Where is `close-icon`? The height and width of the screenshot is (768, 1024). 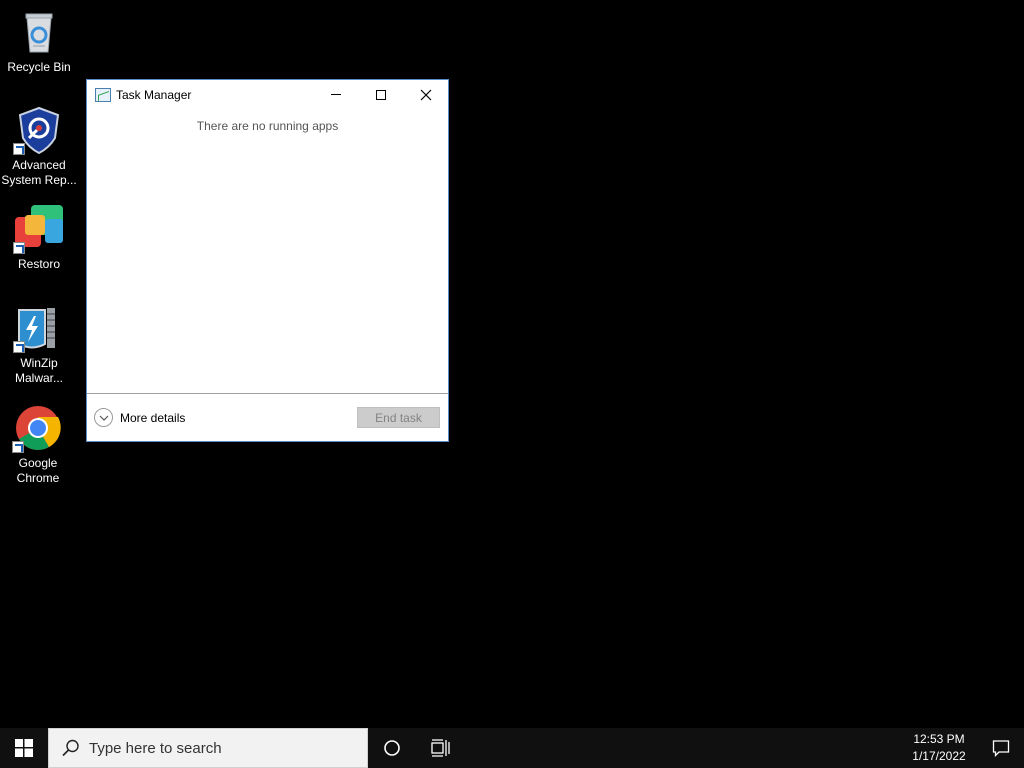
close-icon is located at coordinates (426, 94).